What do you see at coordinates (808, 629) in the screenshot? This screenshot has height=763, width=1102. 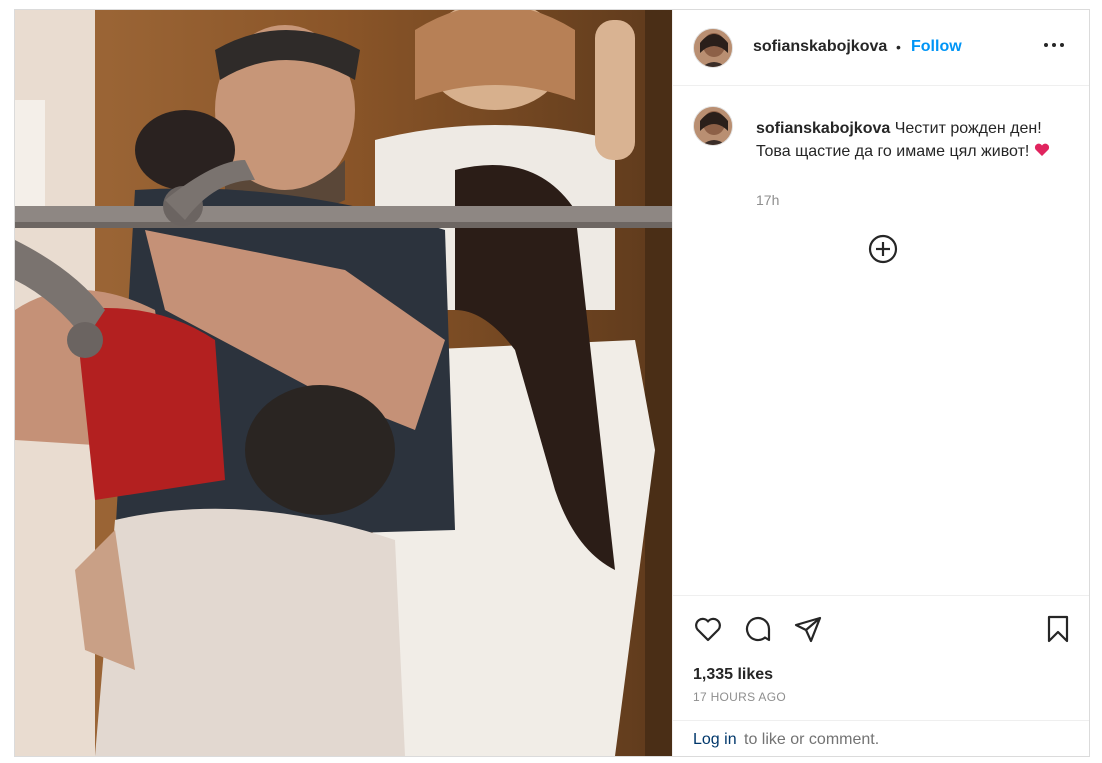 I see `share-icon` at bounding box center [808, 629].